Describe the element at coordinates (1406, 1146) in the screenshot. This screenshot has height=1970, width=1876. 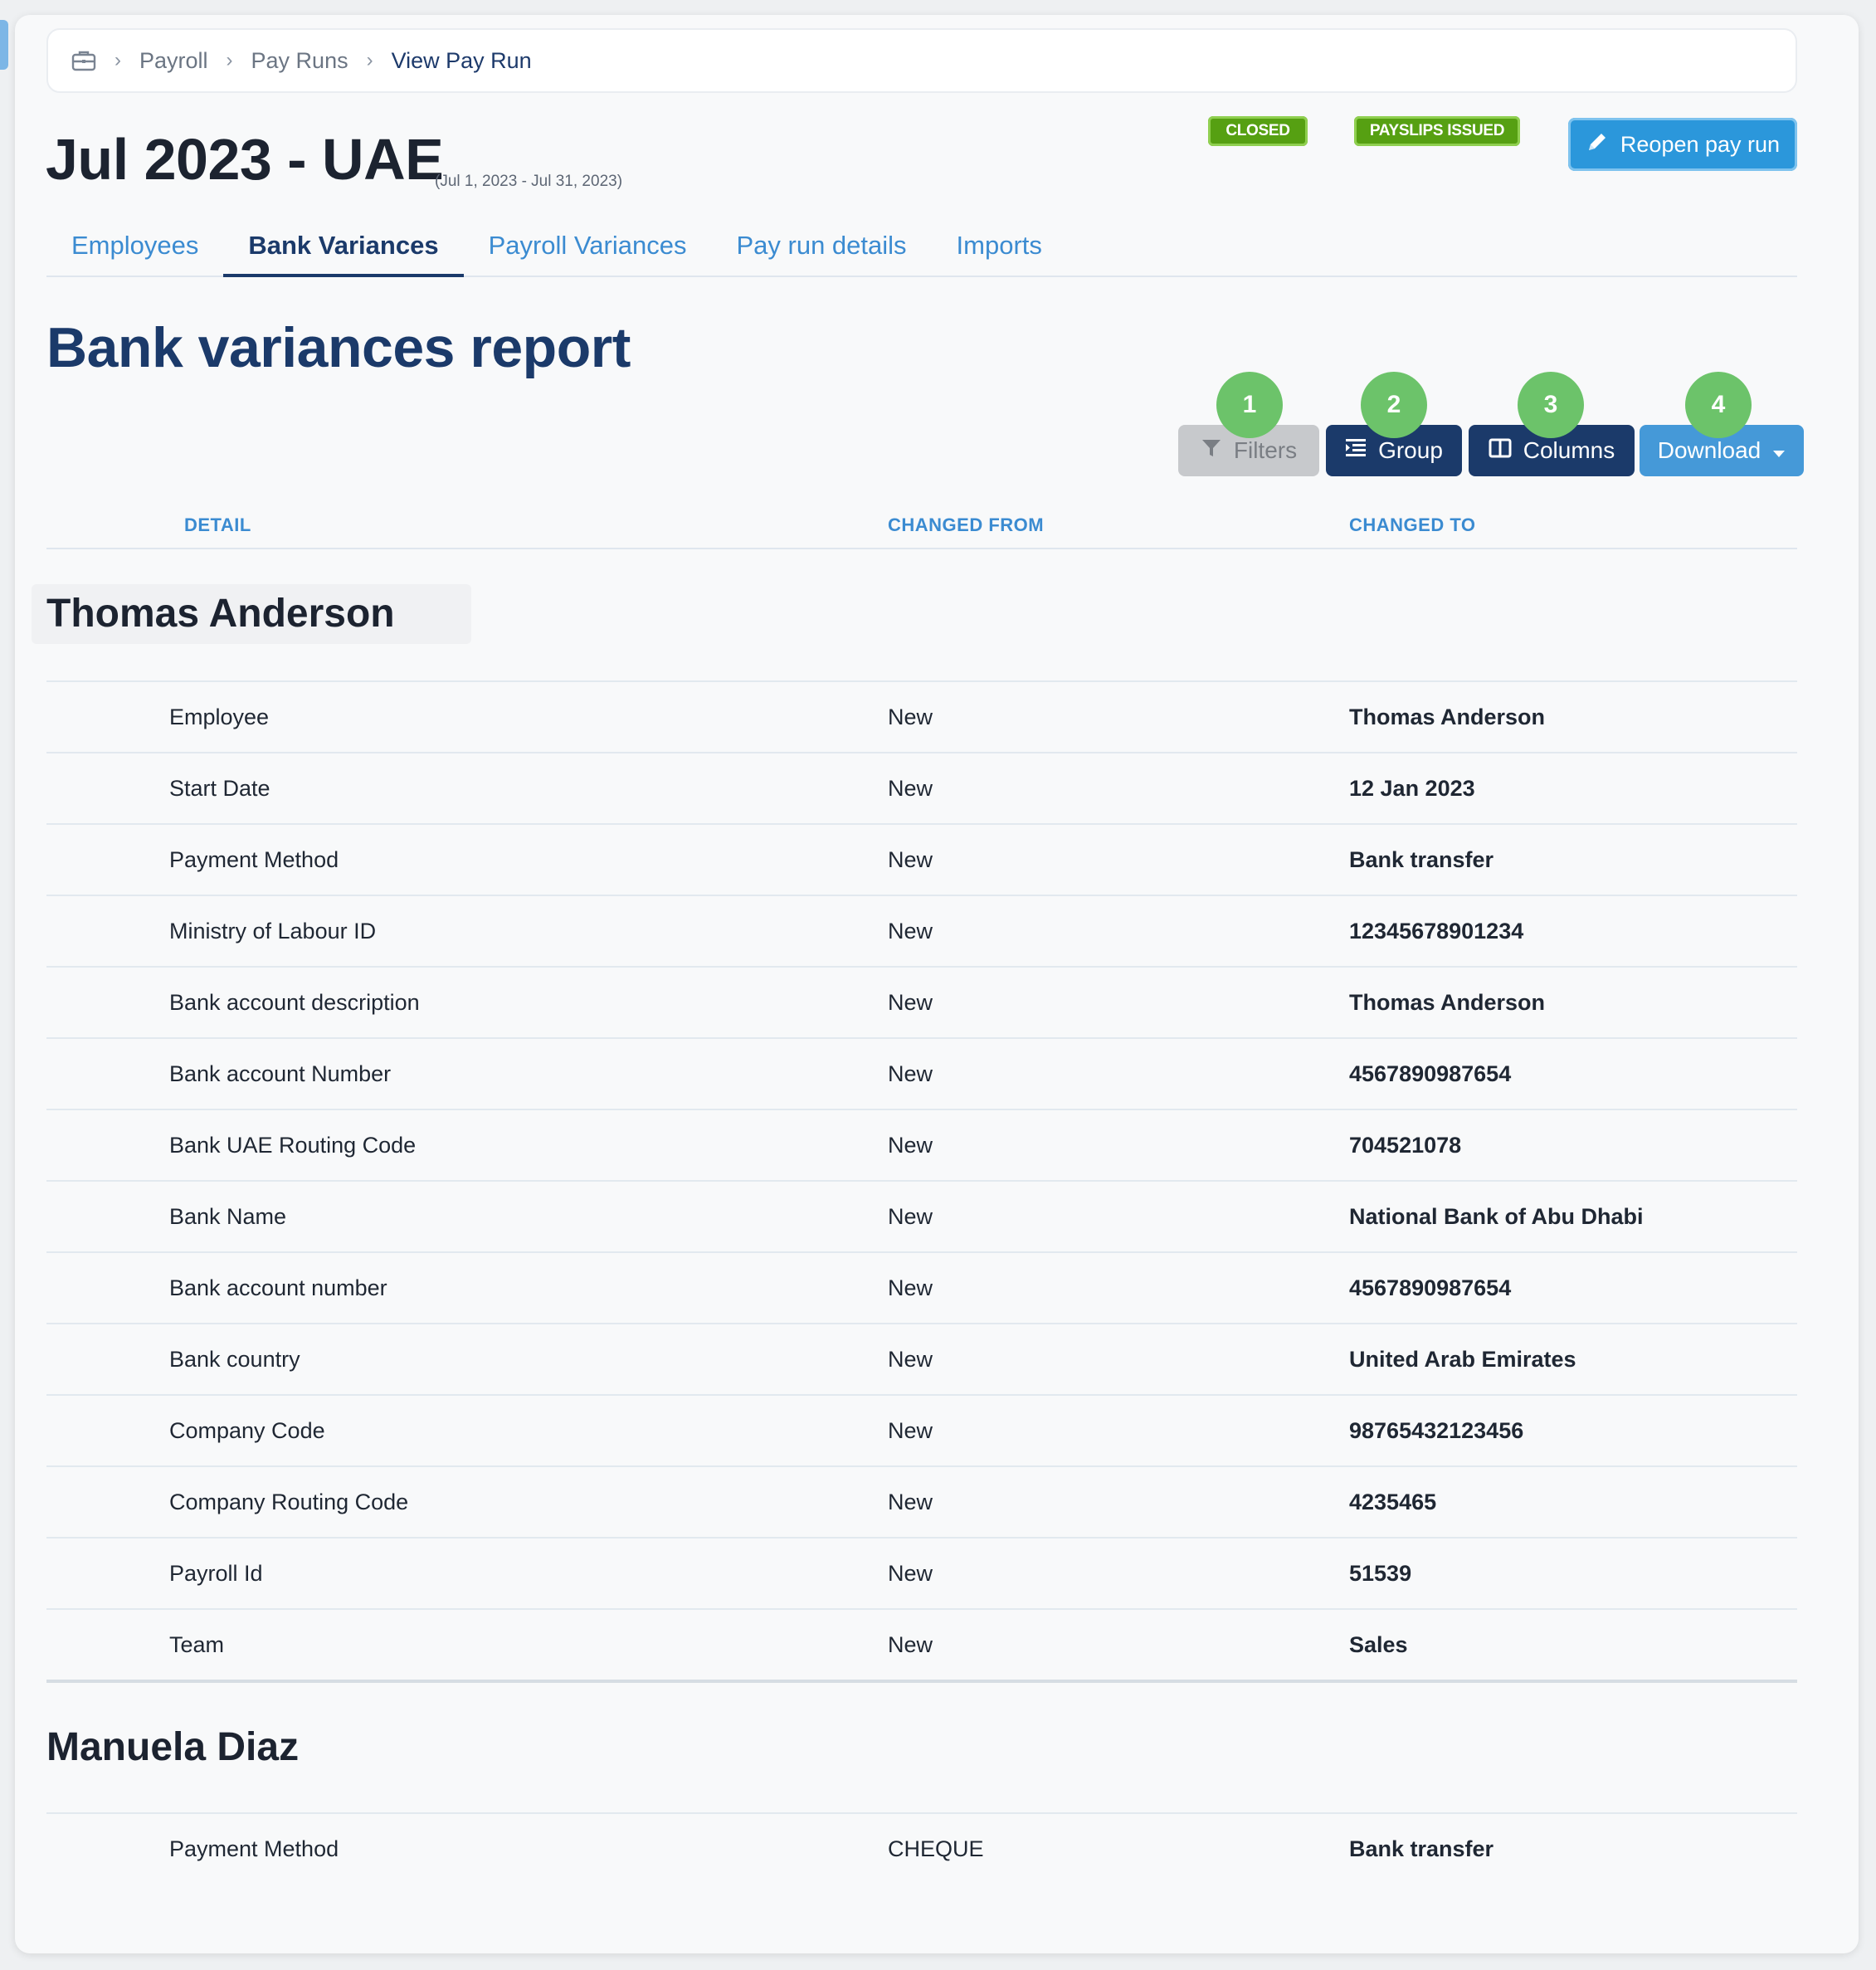
I see `cell-changed-to: 704521078` at that location.